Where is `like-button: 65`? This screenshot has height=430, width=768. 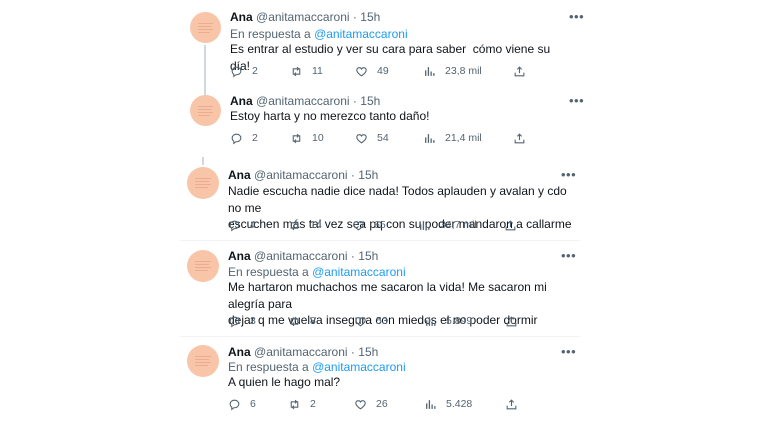 like-button: 65 is located at coordinates (369, 225).